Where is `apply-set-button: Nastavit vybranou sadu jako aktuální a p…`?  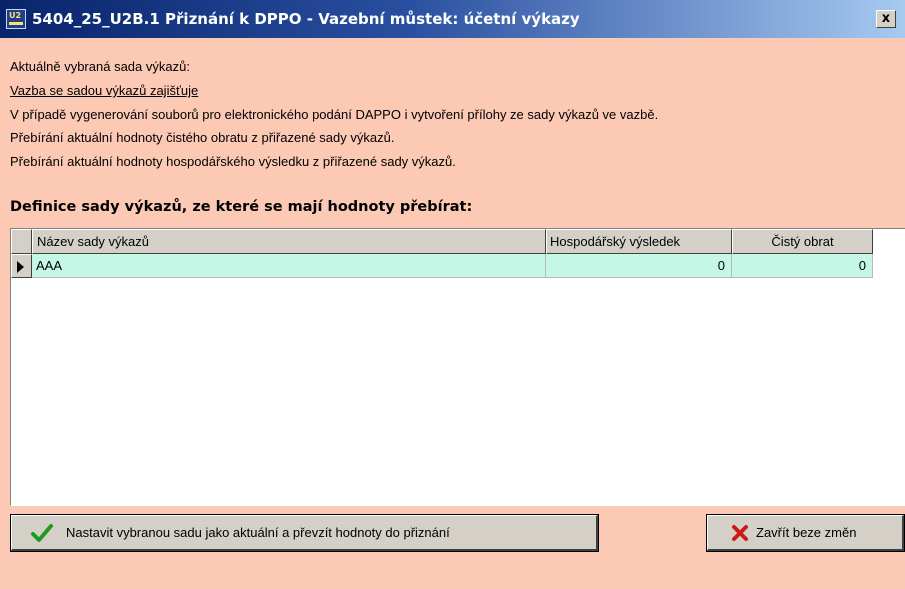
apply-set-button: Nastavit vybranou sadu jako aktuální a p… is located at coordinates (304, 533).